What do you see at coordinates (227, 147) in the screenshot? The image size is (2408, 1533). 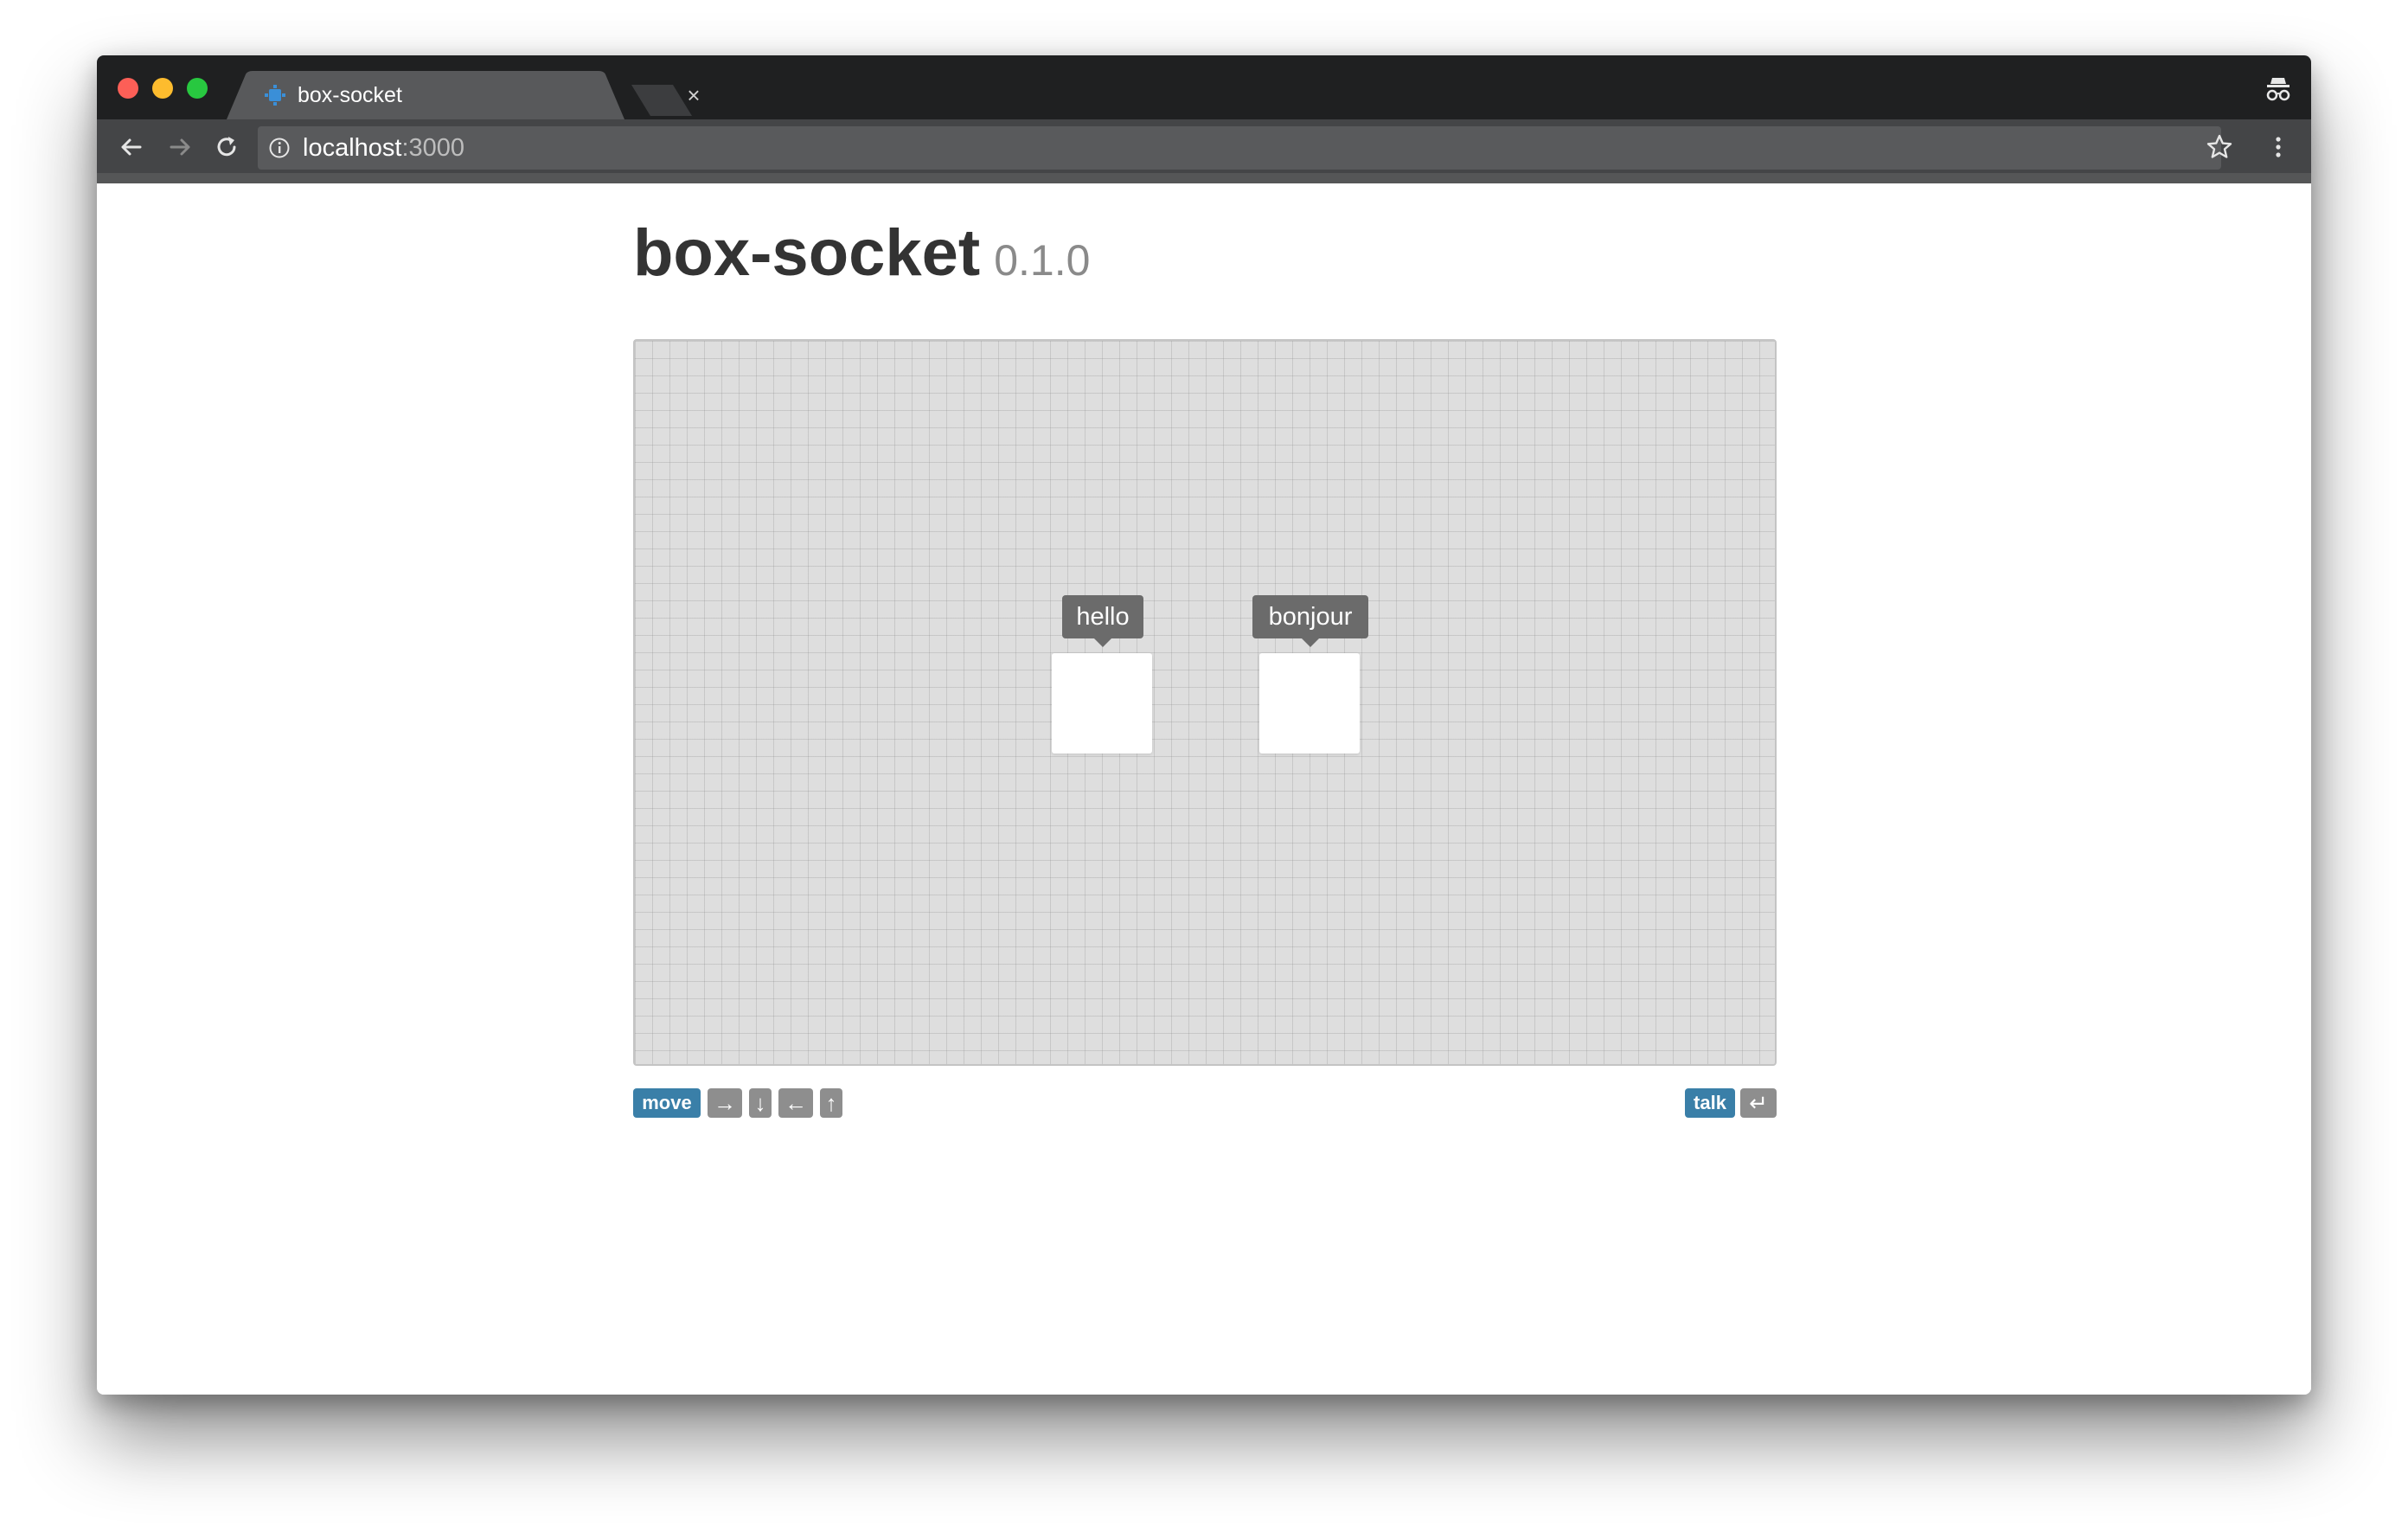 I see `reload-icon` at bounding box center [227, 147].